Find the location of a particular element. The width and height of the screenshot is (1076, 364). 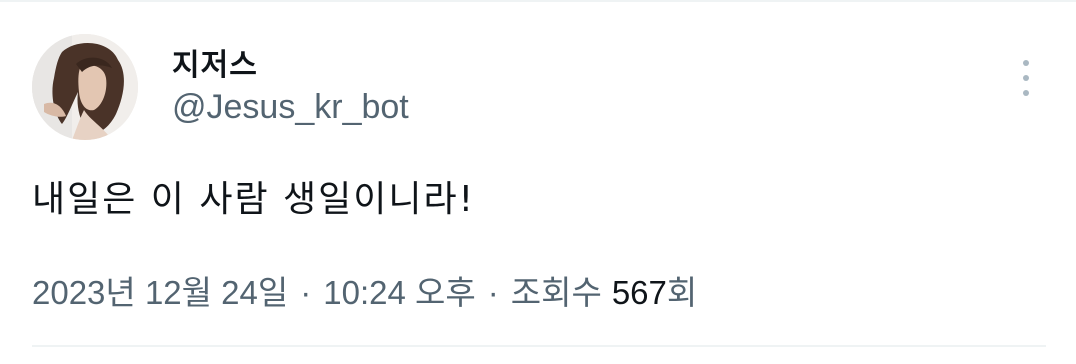

avatar-image is located at coordinates (85, 87).